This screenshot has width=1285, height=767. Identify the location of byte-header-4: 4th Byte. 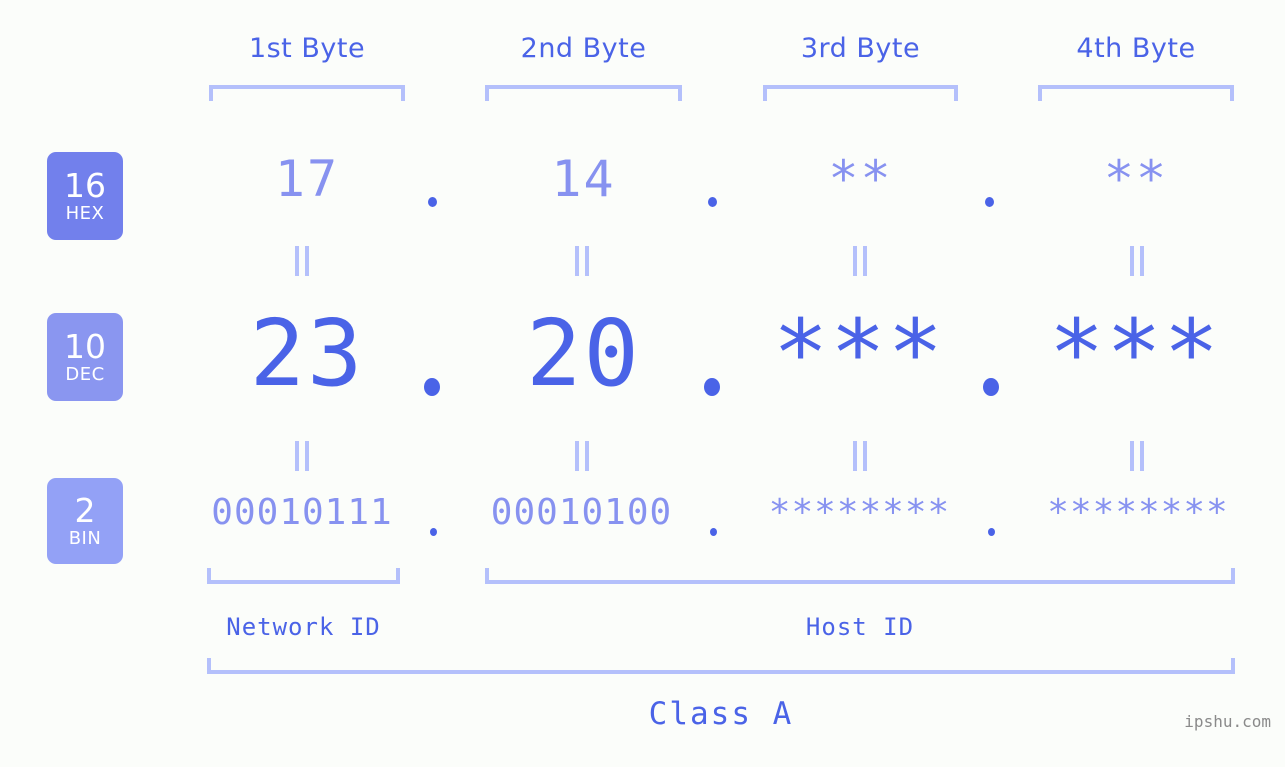
(1136, 48).